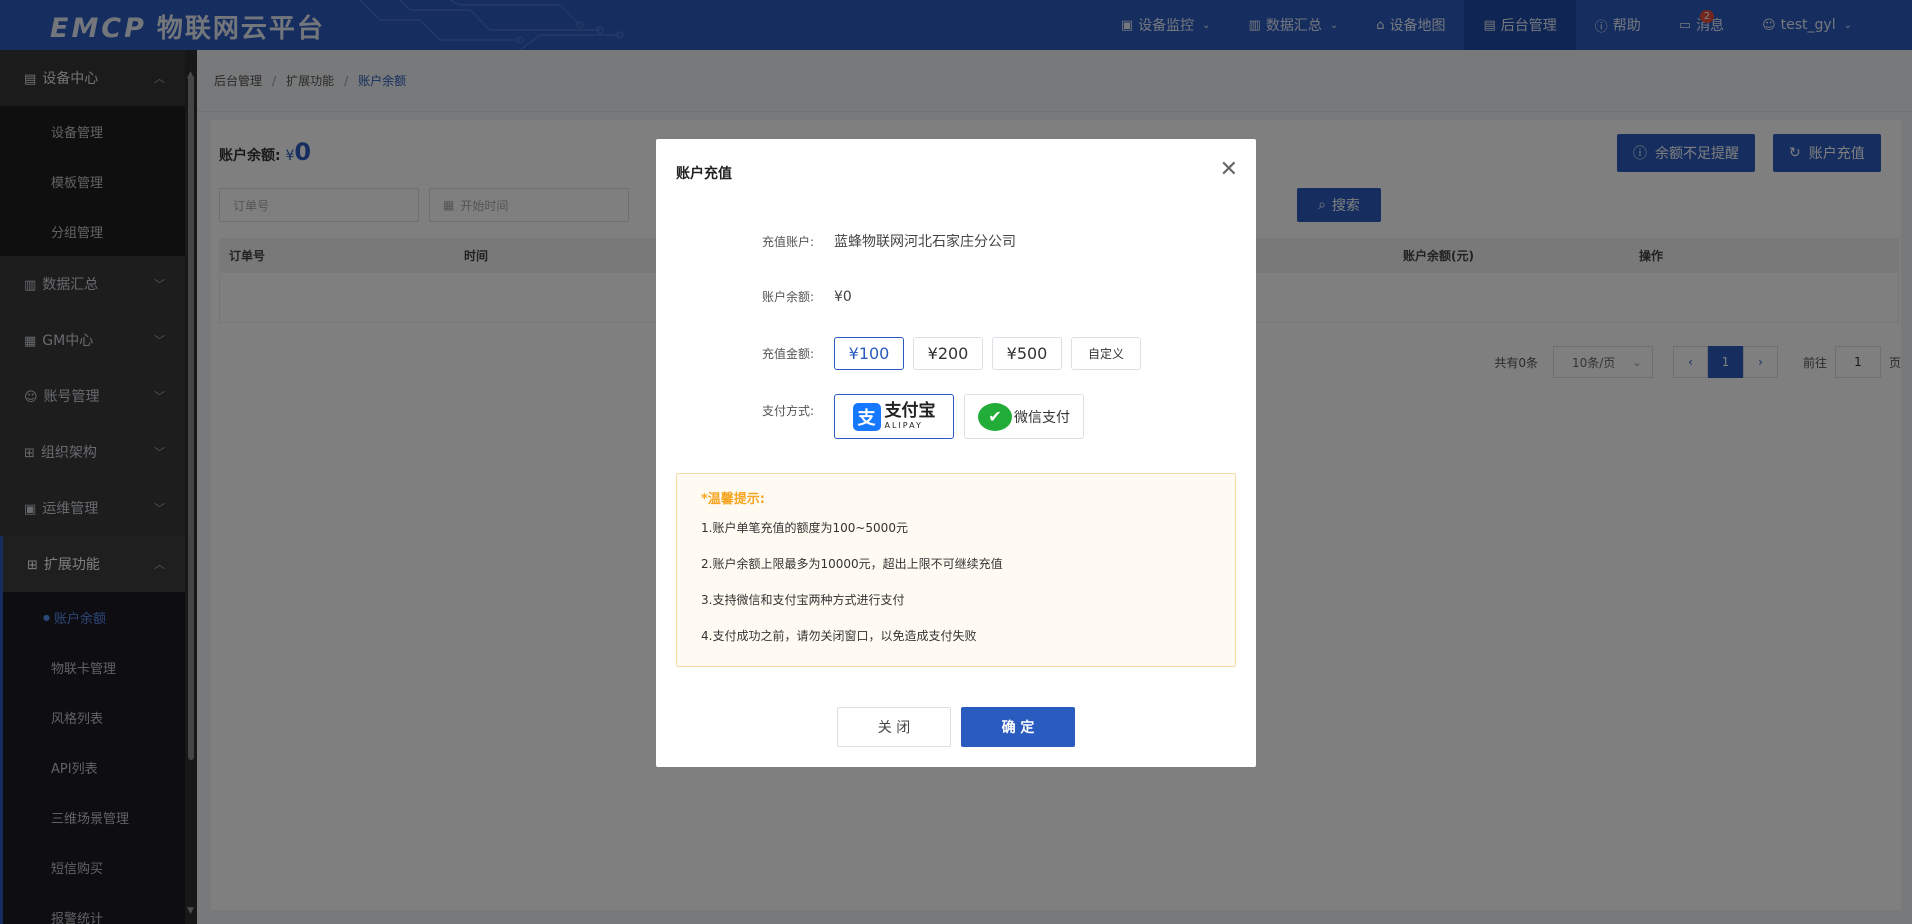 The width and height of the screenshot is (1912, 924). What do you see at coordinates (925, 242) in the screenshot?
I see `account-value: 蓝蜂物联网河北石家庄分公司` at bounding box center [925, 242].